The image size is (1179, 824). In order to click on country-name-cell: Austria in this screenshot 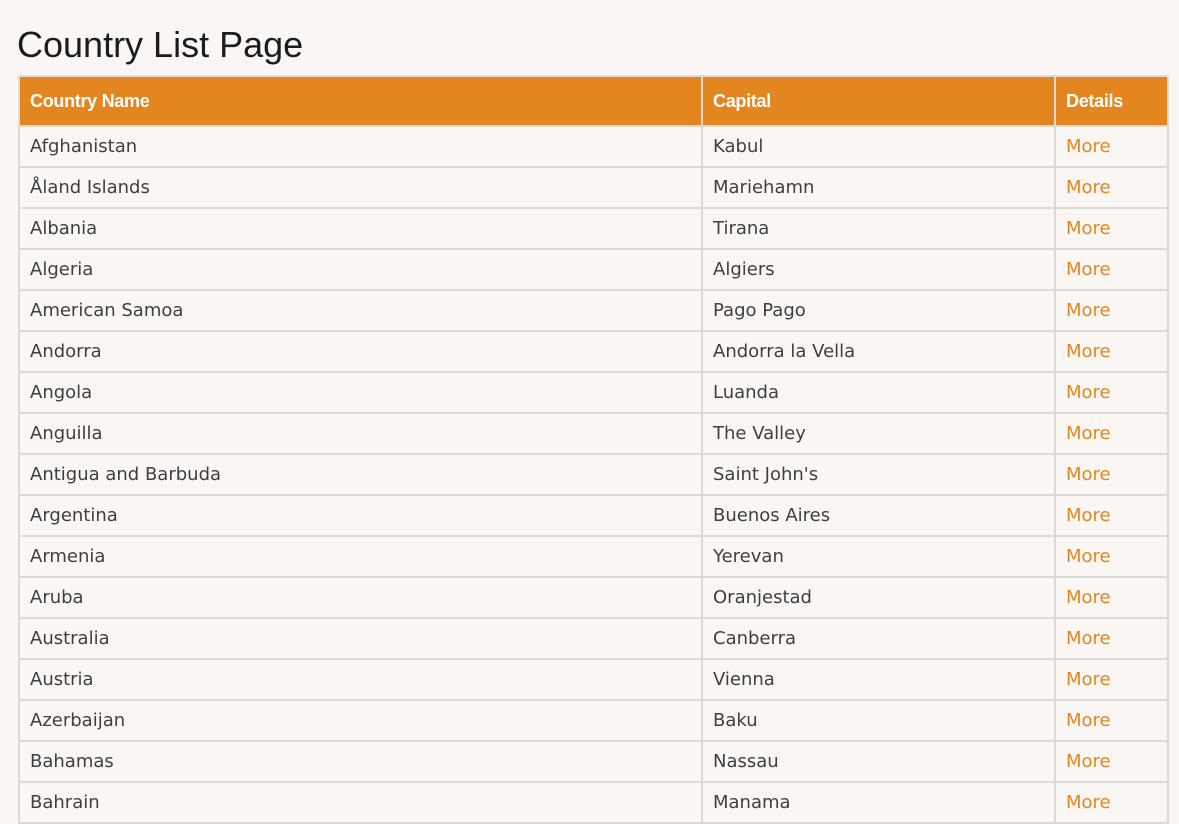, I will do `click(360, 679)`.